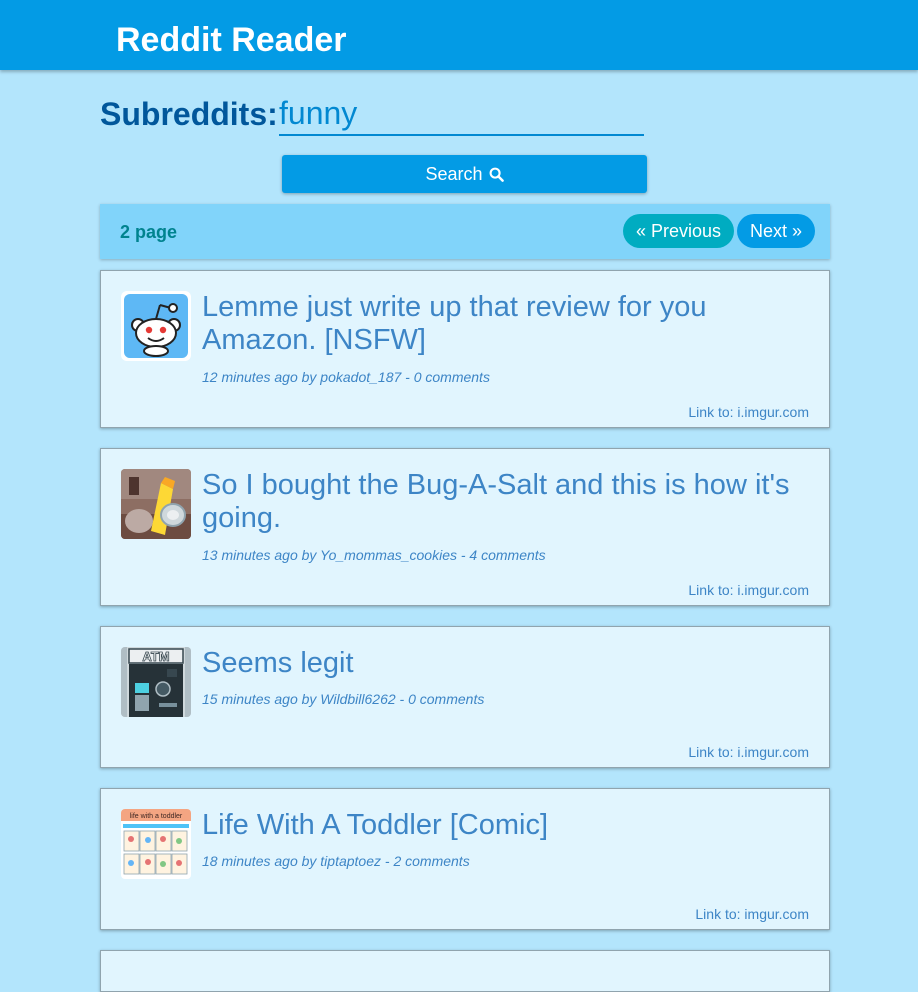 The width and height of the screenshot is (918, 992). I want to click on post-title-link: Life With A Toddler [Comic], so click(502, 825).